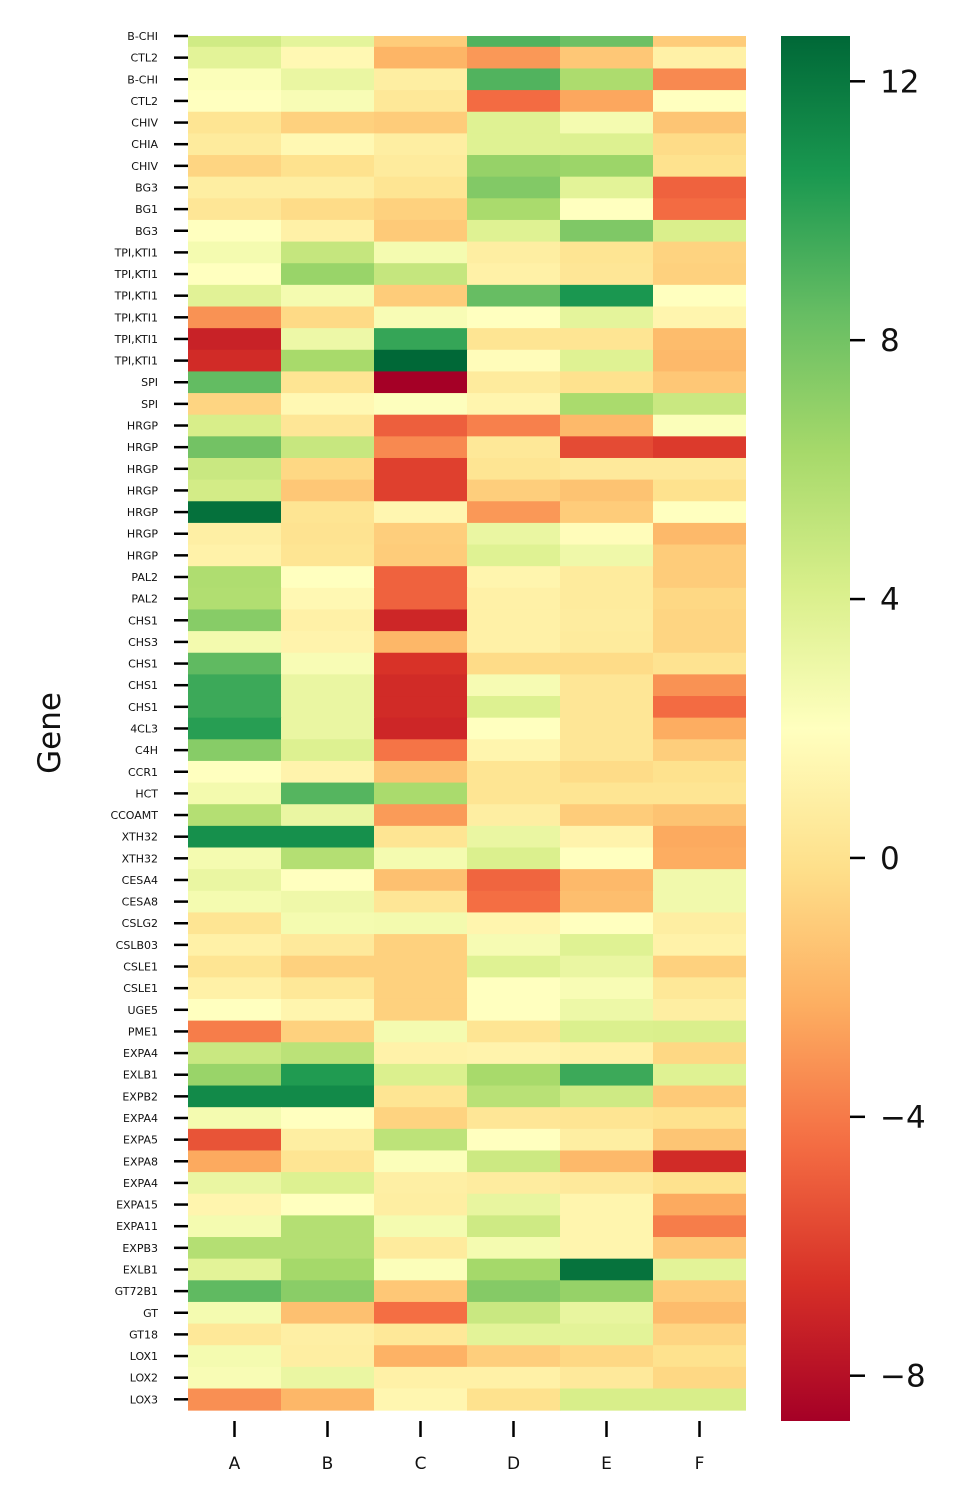 The image size is (970, 1505). Describe the element at coordinates (815, 728) in the screenshot. I see `colorbar-gradient` at that location.